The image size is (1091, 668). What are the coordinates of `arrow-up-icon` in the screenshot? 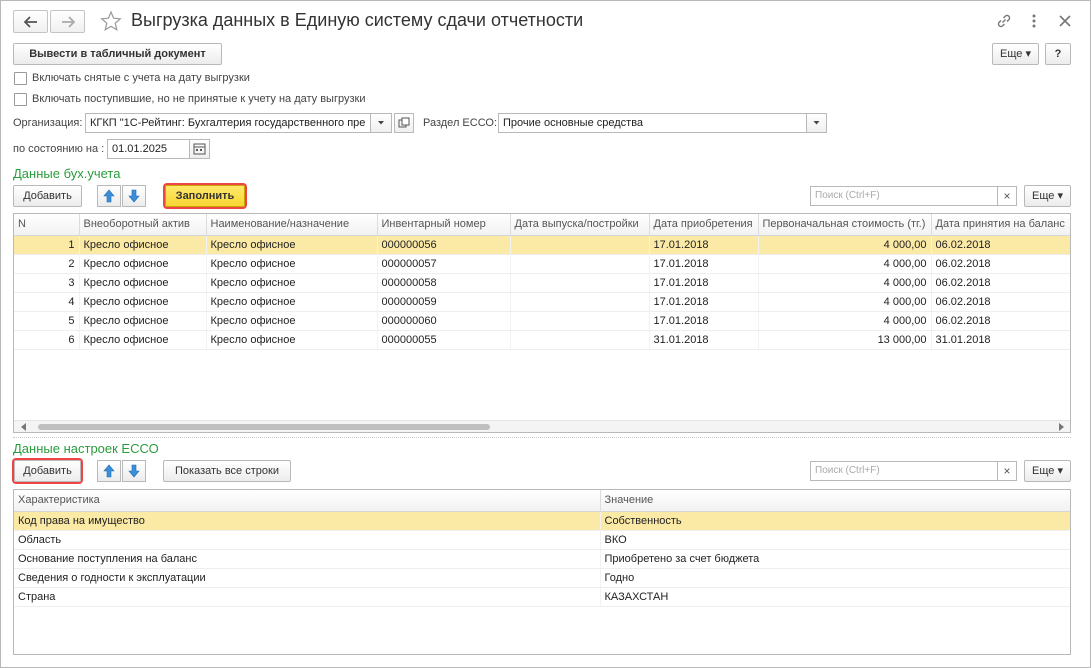 It's located at (109, 196).